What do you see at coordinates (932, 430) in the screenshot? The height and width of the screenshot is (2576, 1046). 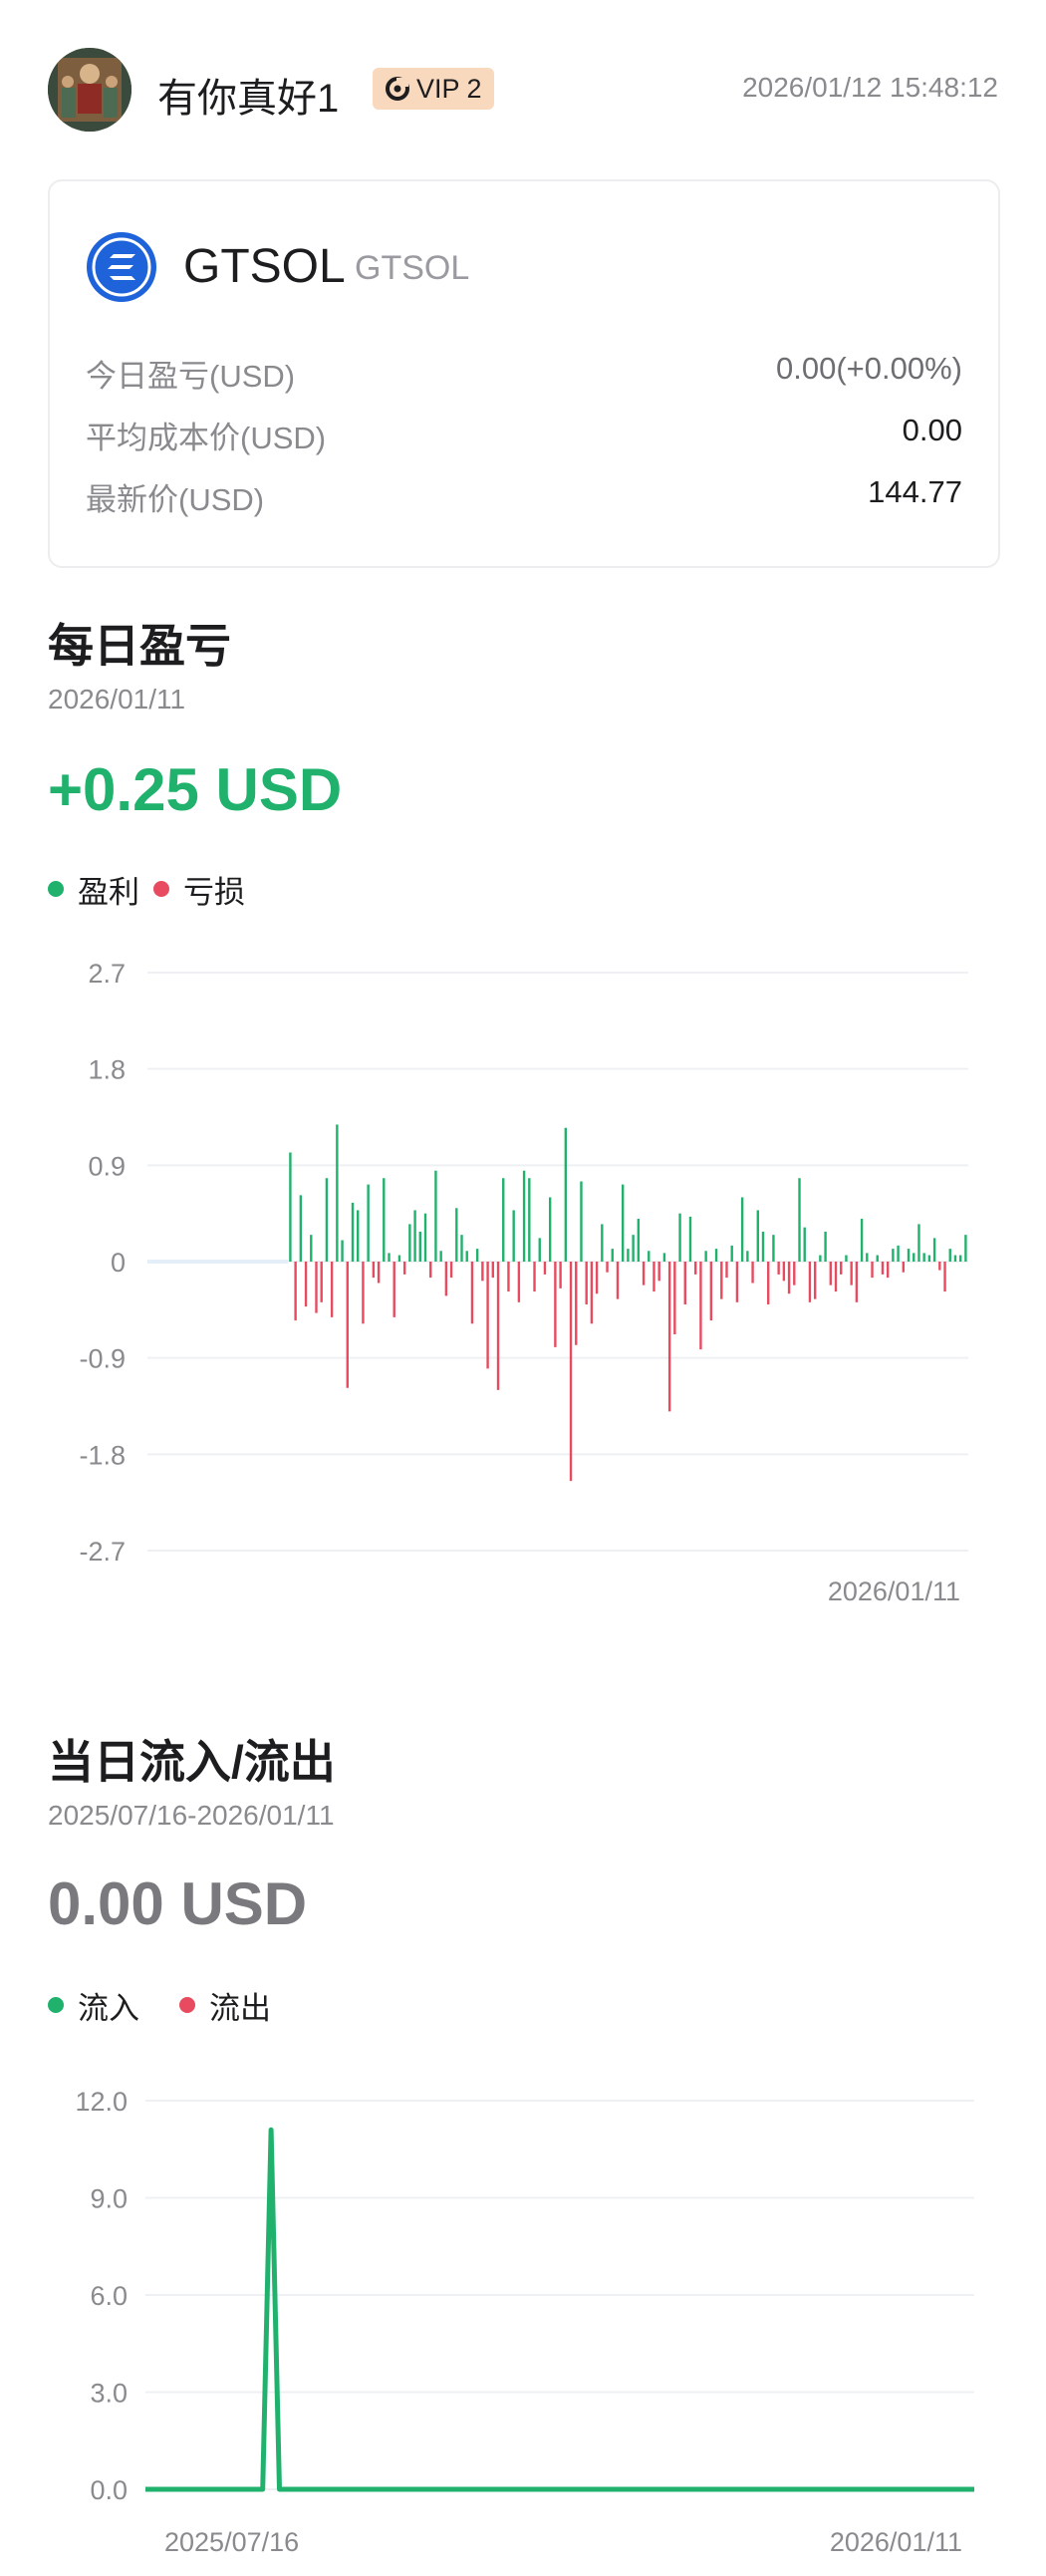 I see `avg-cost-value: 0.00` at bounding box center [932, 430].